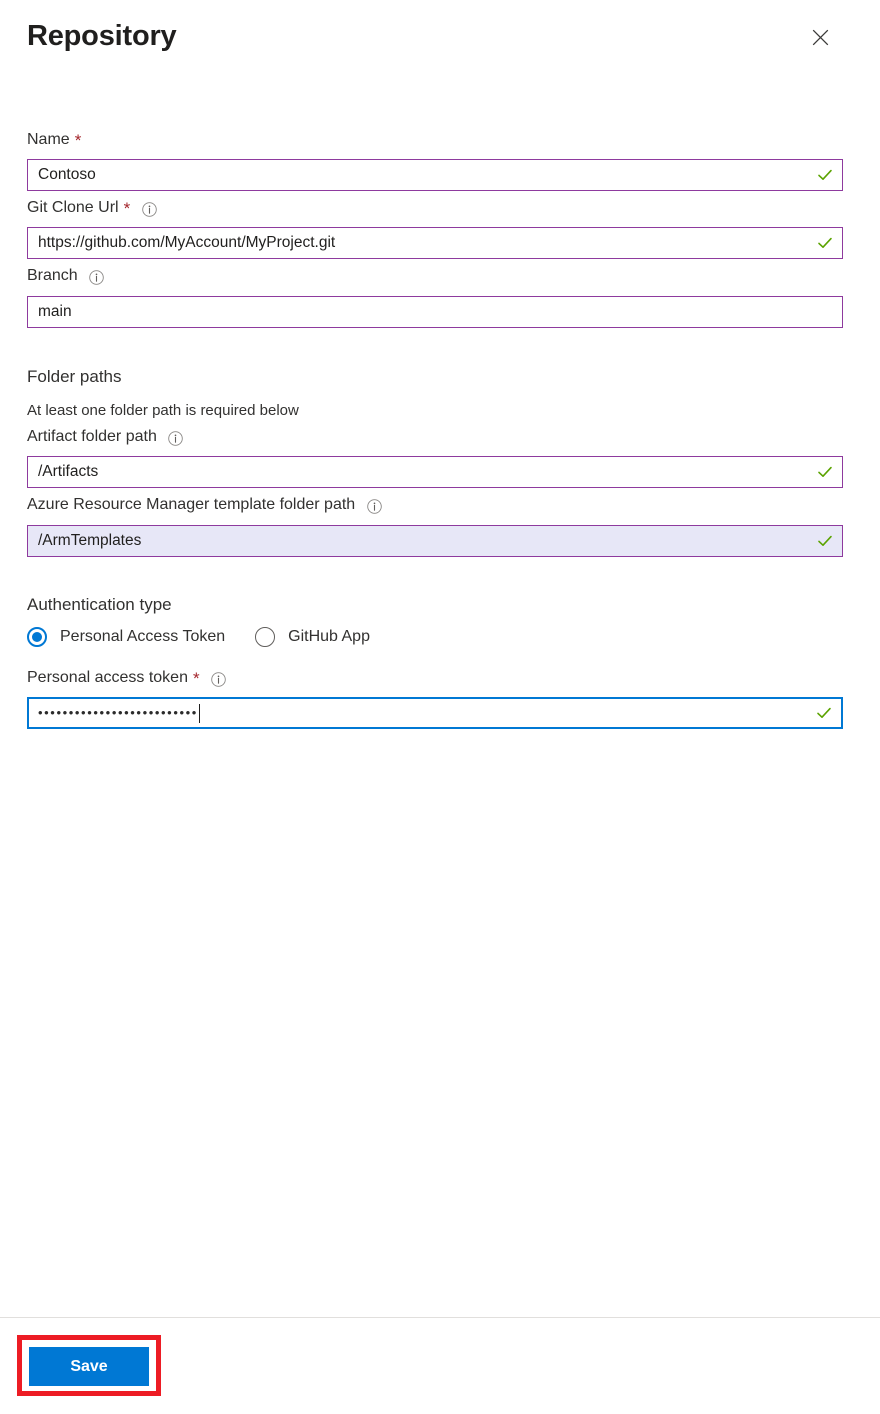 The height and width of the screenshot is (1414, 880). I want to click on branch-input, so click(435, 312).